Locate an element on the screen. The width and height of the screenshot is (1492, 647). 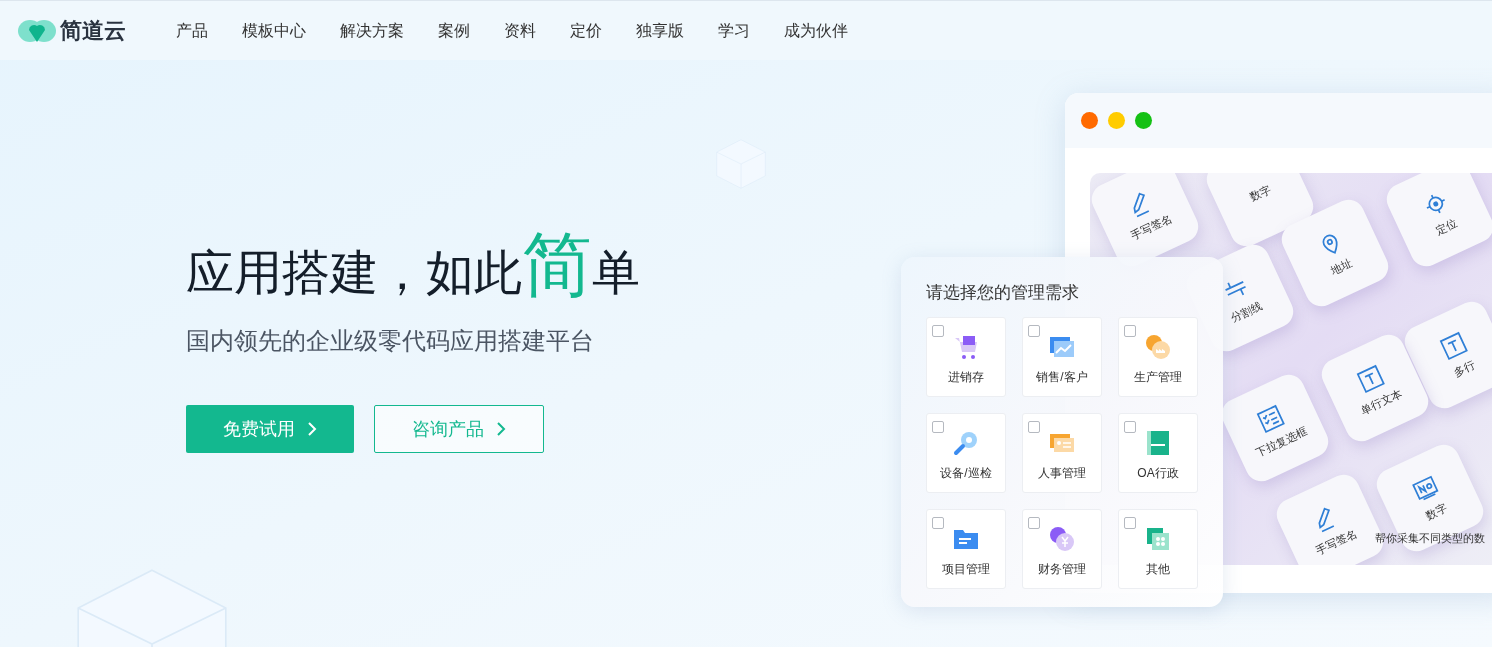
option-card: 生产管理 is located at coordinates (1158, 357).